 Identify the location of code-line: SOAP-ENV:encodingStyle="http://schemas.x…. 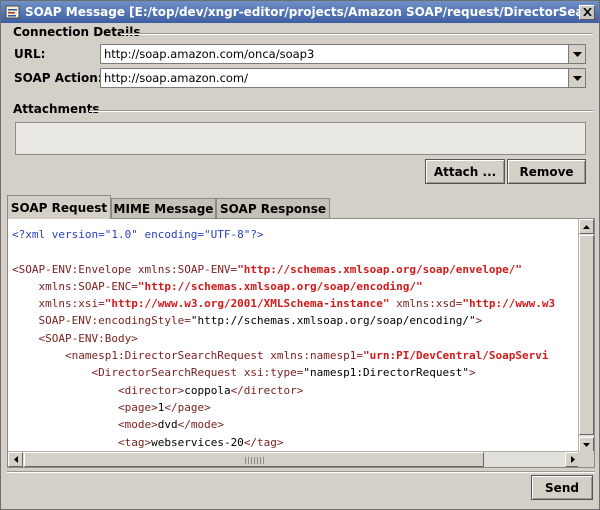
(283, 320).